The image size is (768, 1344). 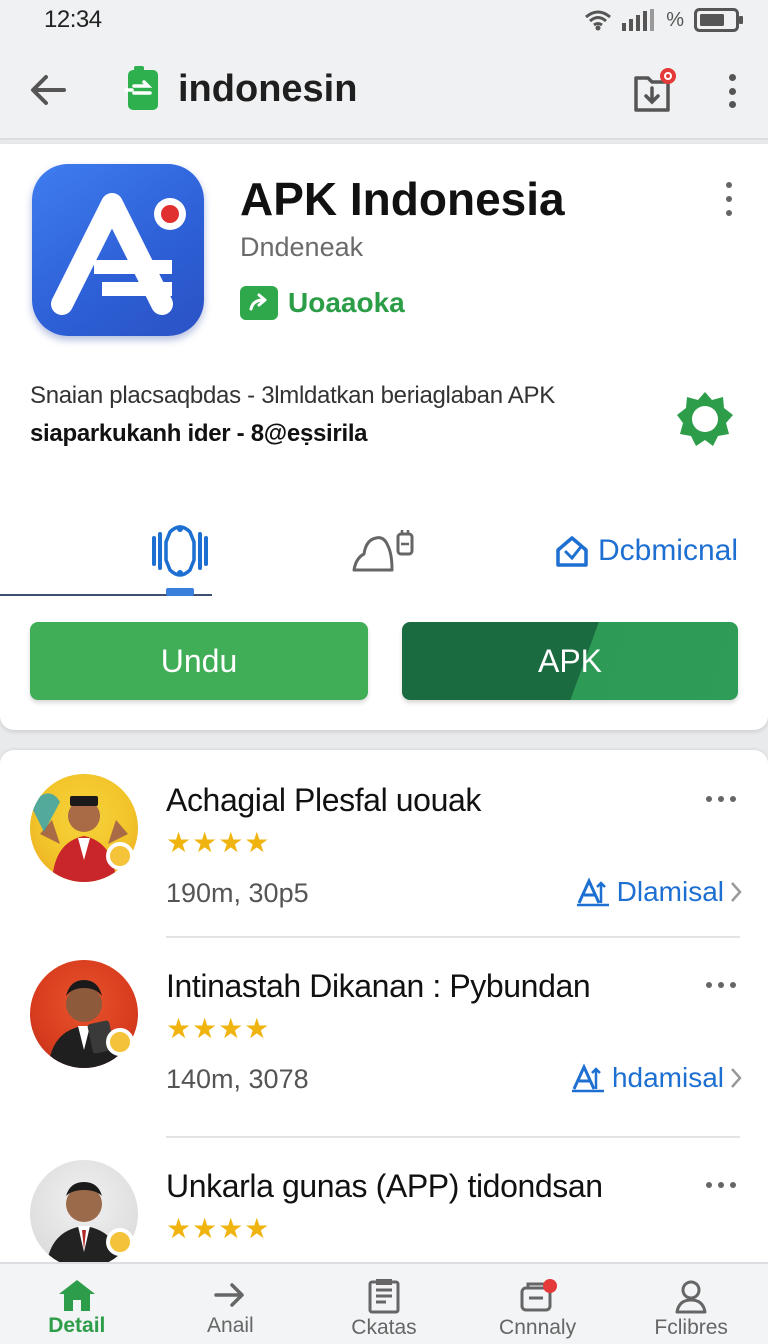 What do you see at coordinates (538, 1295) in the screenshot?
I see `card-icon` at bounding box center [538, 1295].